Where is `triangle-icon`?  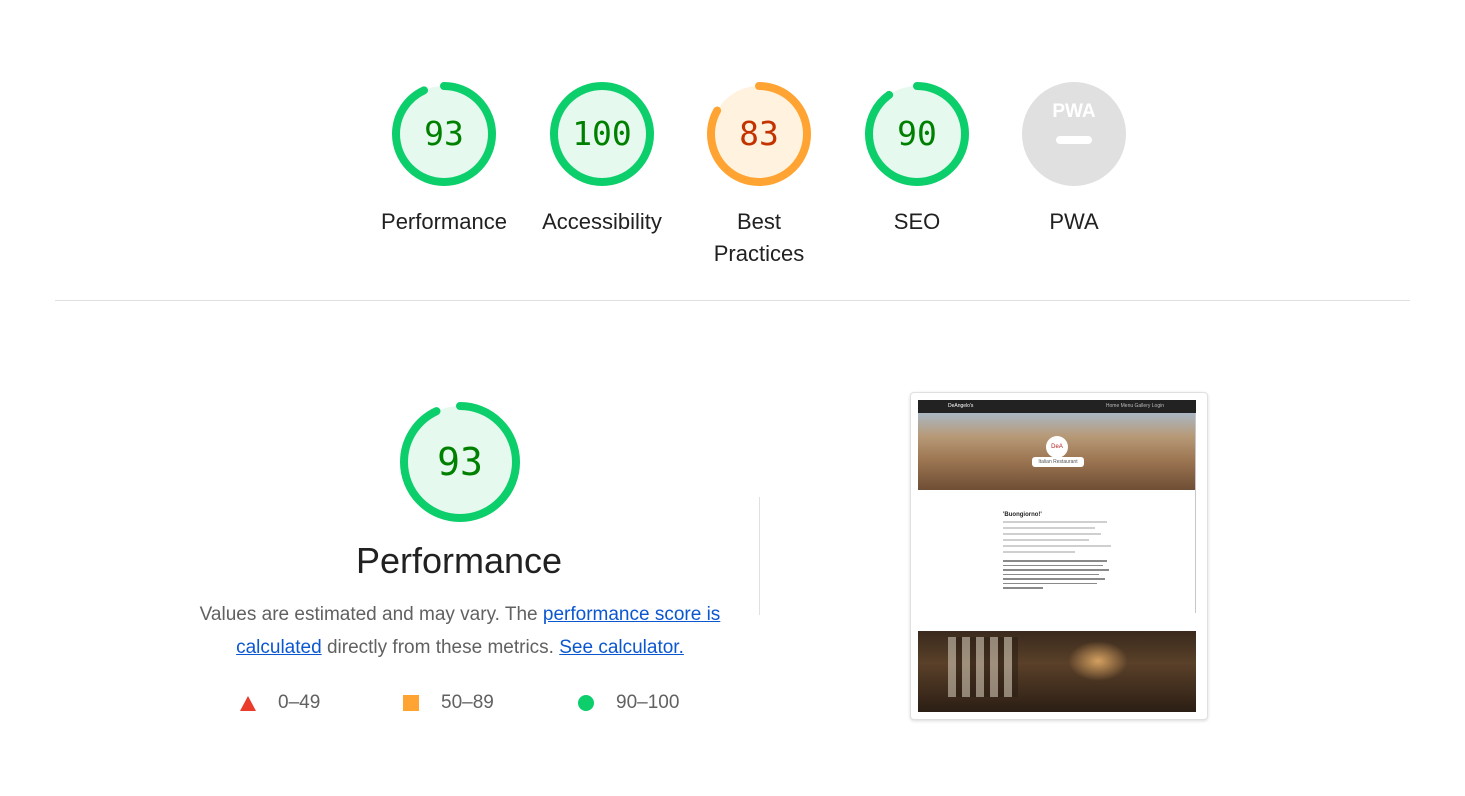 triangle-icon is located at coordinates (248, 703).